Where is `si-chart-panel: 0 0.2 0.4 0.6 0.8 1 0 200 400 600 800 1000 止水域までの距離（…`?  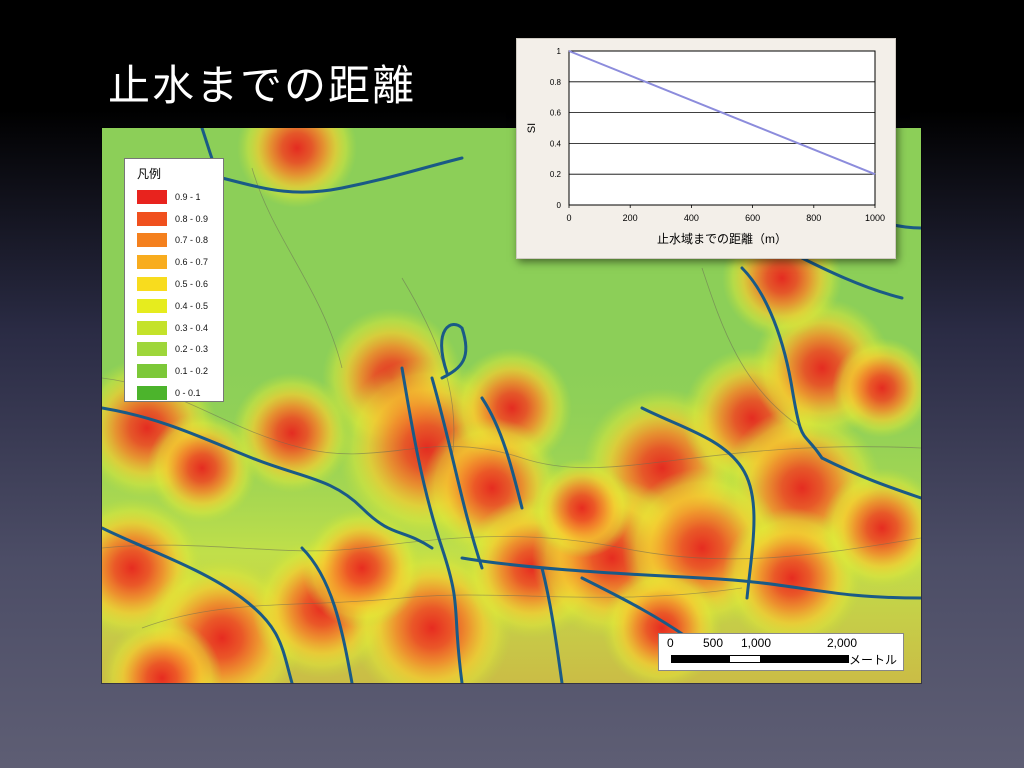
si-chart-panel: 0 0.2 0.4 0.6 0.8 1 0 200 400 600 800 1000 止水域までの距離（… is located at coordinates (706, 148).